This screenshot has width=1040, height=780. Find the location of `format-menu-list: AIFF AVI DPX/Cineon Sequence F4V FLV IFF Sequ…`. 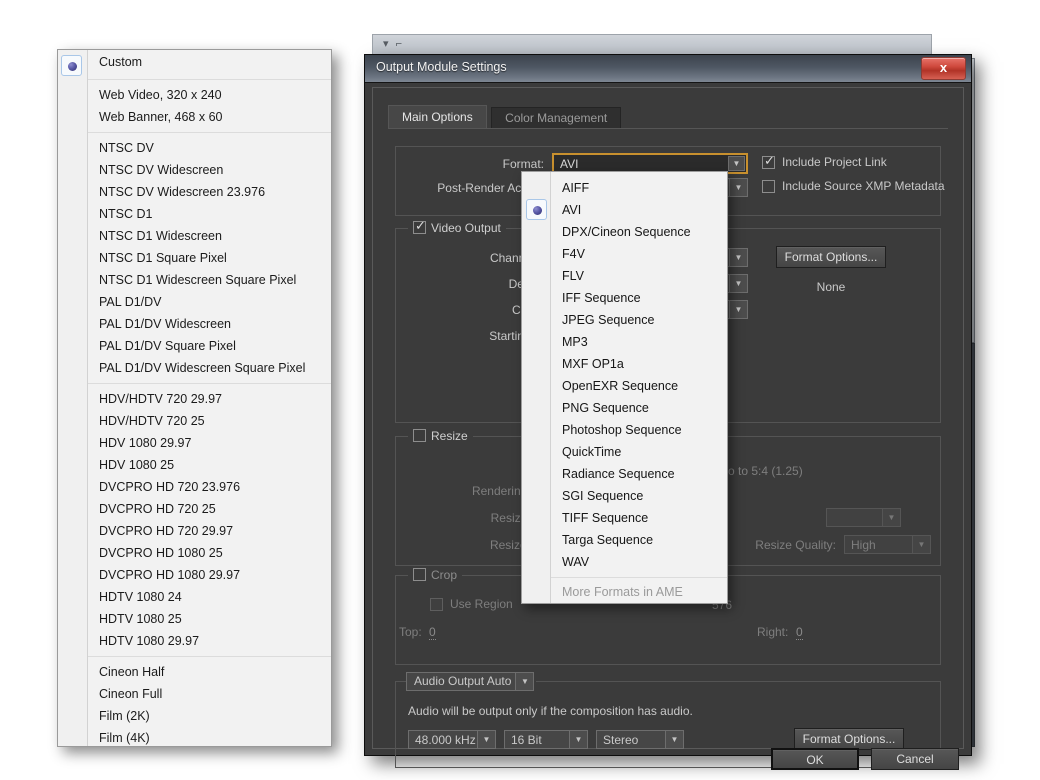

format-menu-list: AIFF AVI DPX/Cineon Sequence F4V FLV IFF Sequ… is located at coordinates (638, 387).